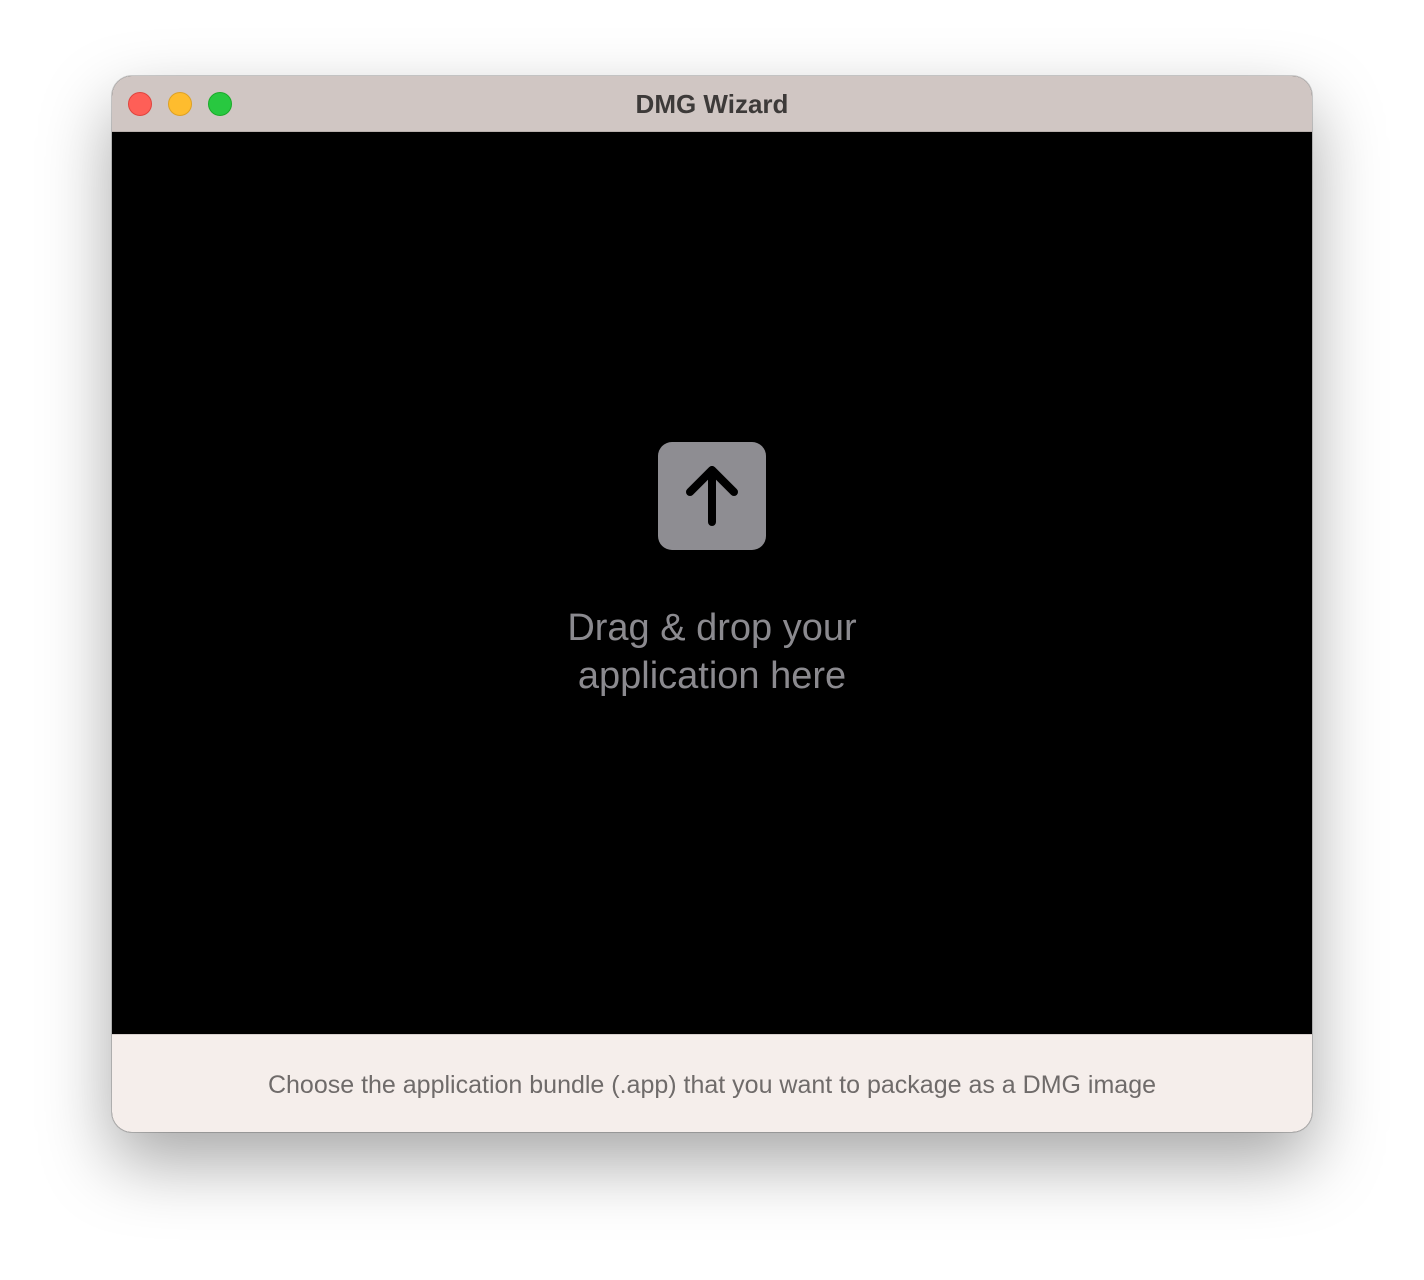 The image size is (1424, 1280). What do you see at coordinates (712, 652) in the screenshot?
I see `drop-instructions: Drag & drop your application here` at bounding box center [712, 652].